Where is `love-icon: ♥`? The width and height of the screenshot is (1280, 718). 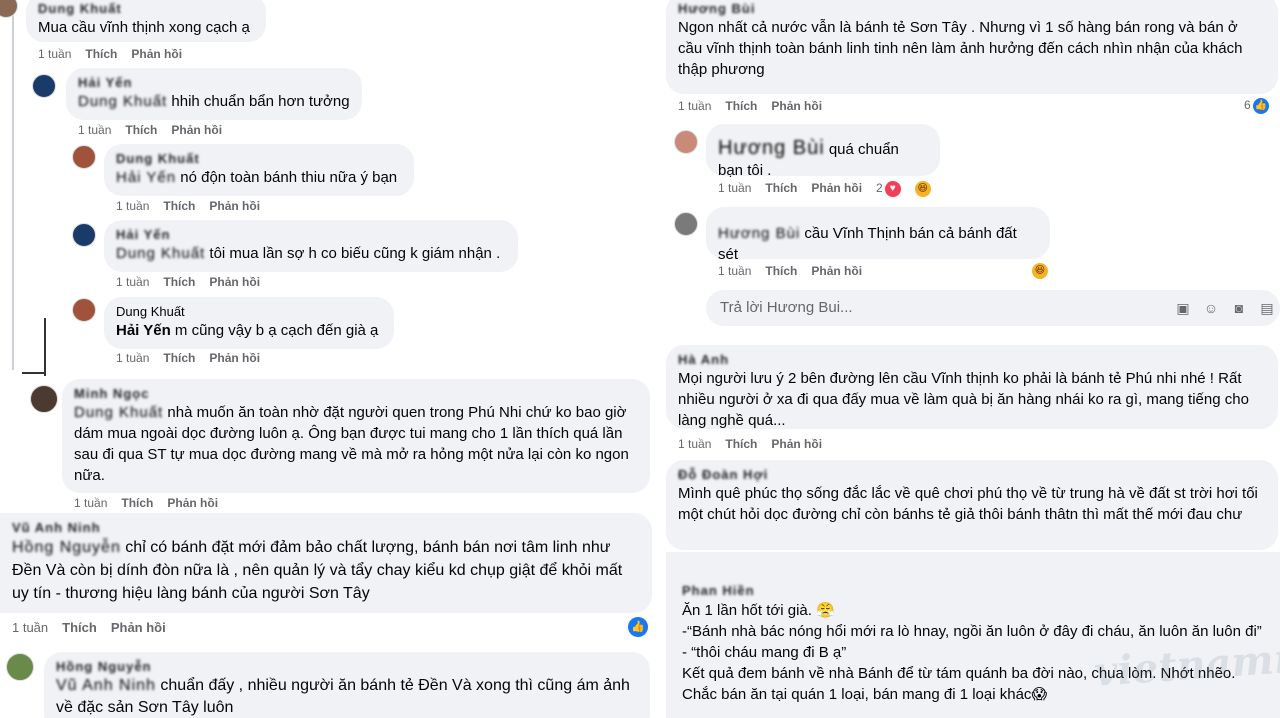 love-icon: ♥ is located at coordinates (892, 189).